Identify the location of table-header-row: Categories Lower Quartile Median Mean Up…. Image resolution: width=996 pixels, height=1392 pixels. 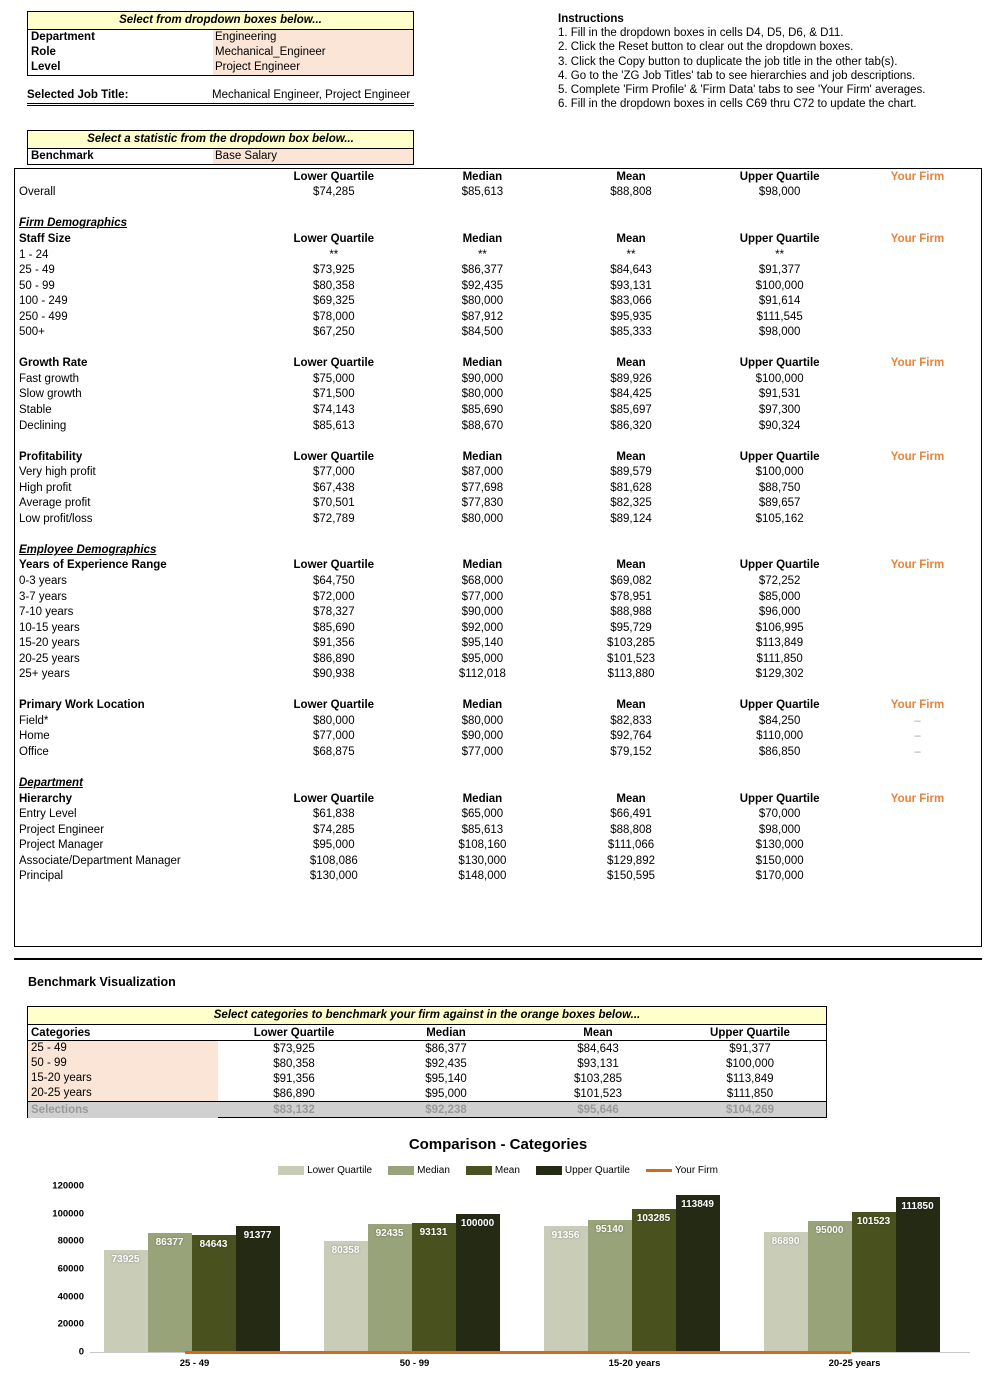
(427, 1033).